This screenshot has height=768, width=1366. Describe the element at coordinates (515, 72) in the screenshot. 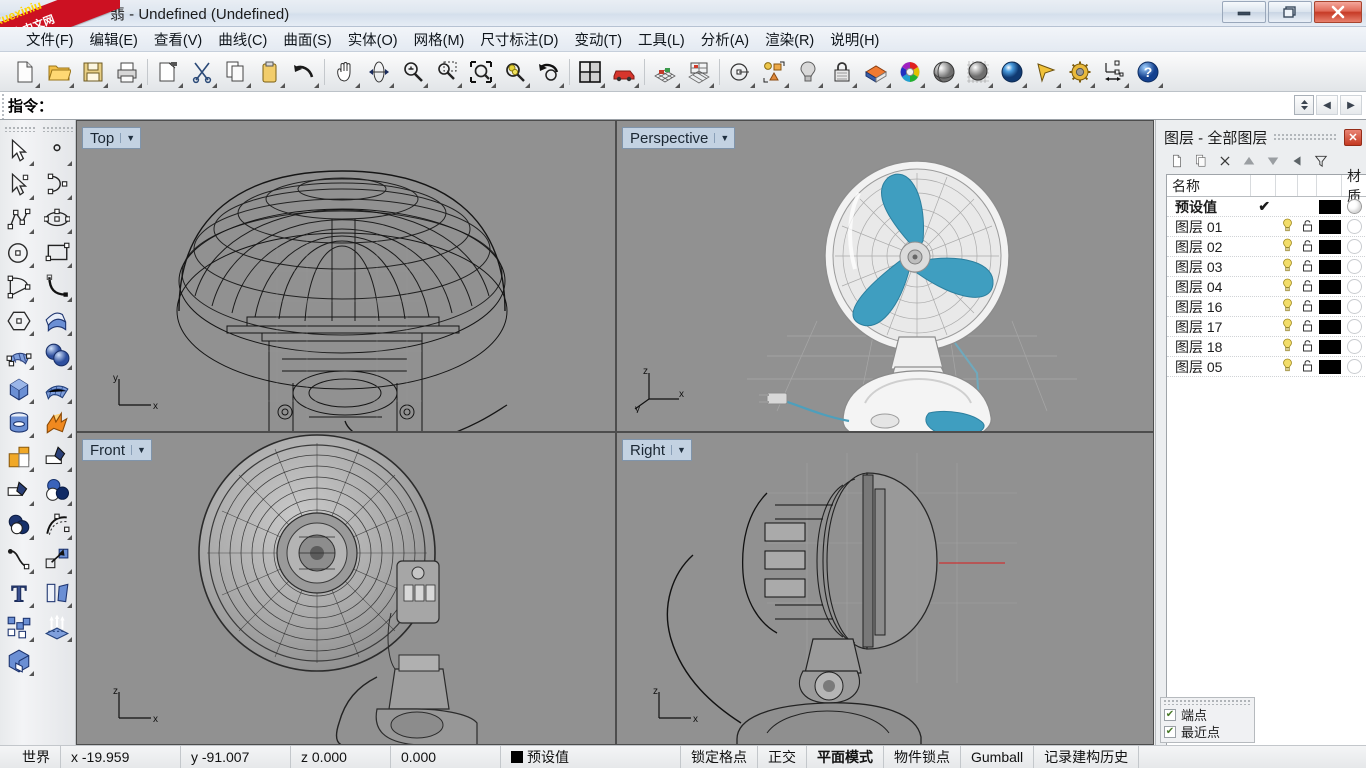

I see `zoom-selected-icon` at that location.